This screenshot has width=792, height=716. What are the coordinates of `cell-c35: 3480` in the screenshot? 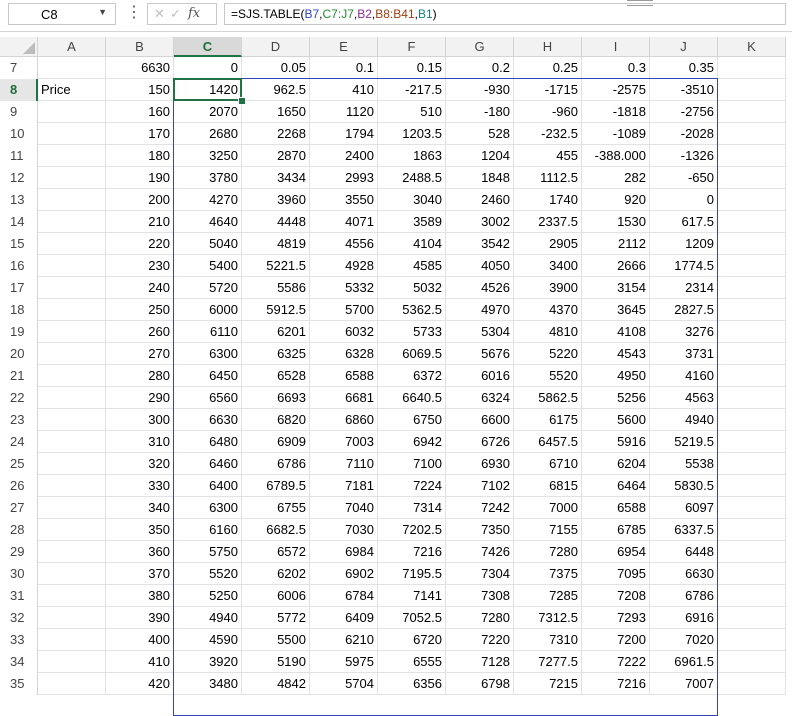 It's located at (208, 684).